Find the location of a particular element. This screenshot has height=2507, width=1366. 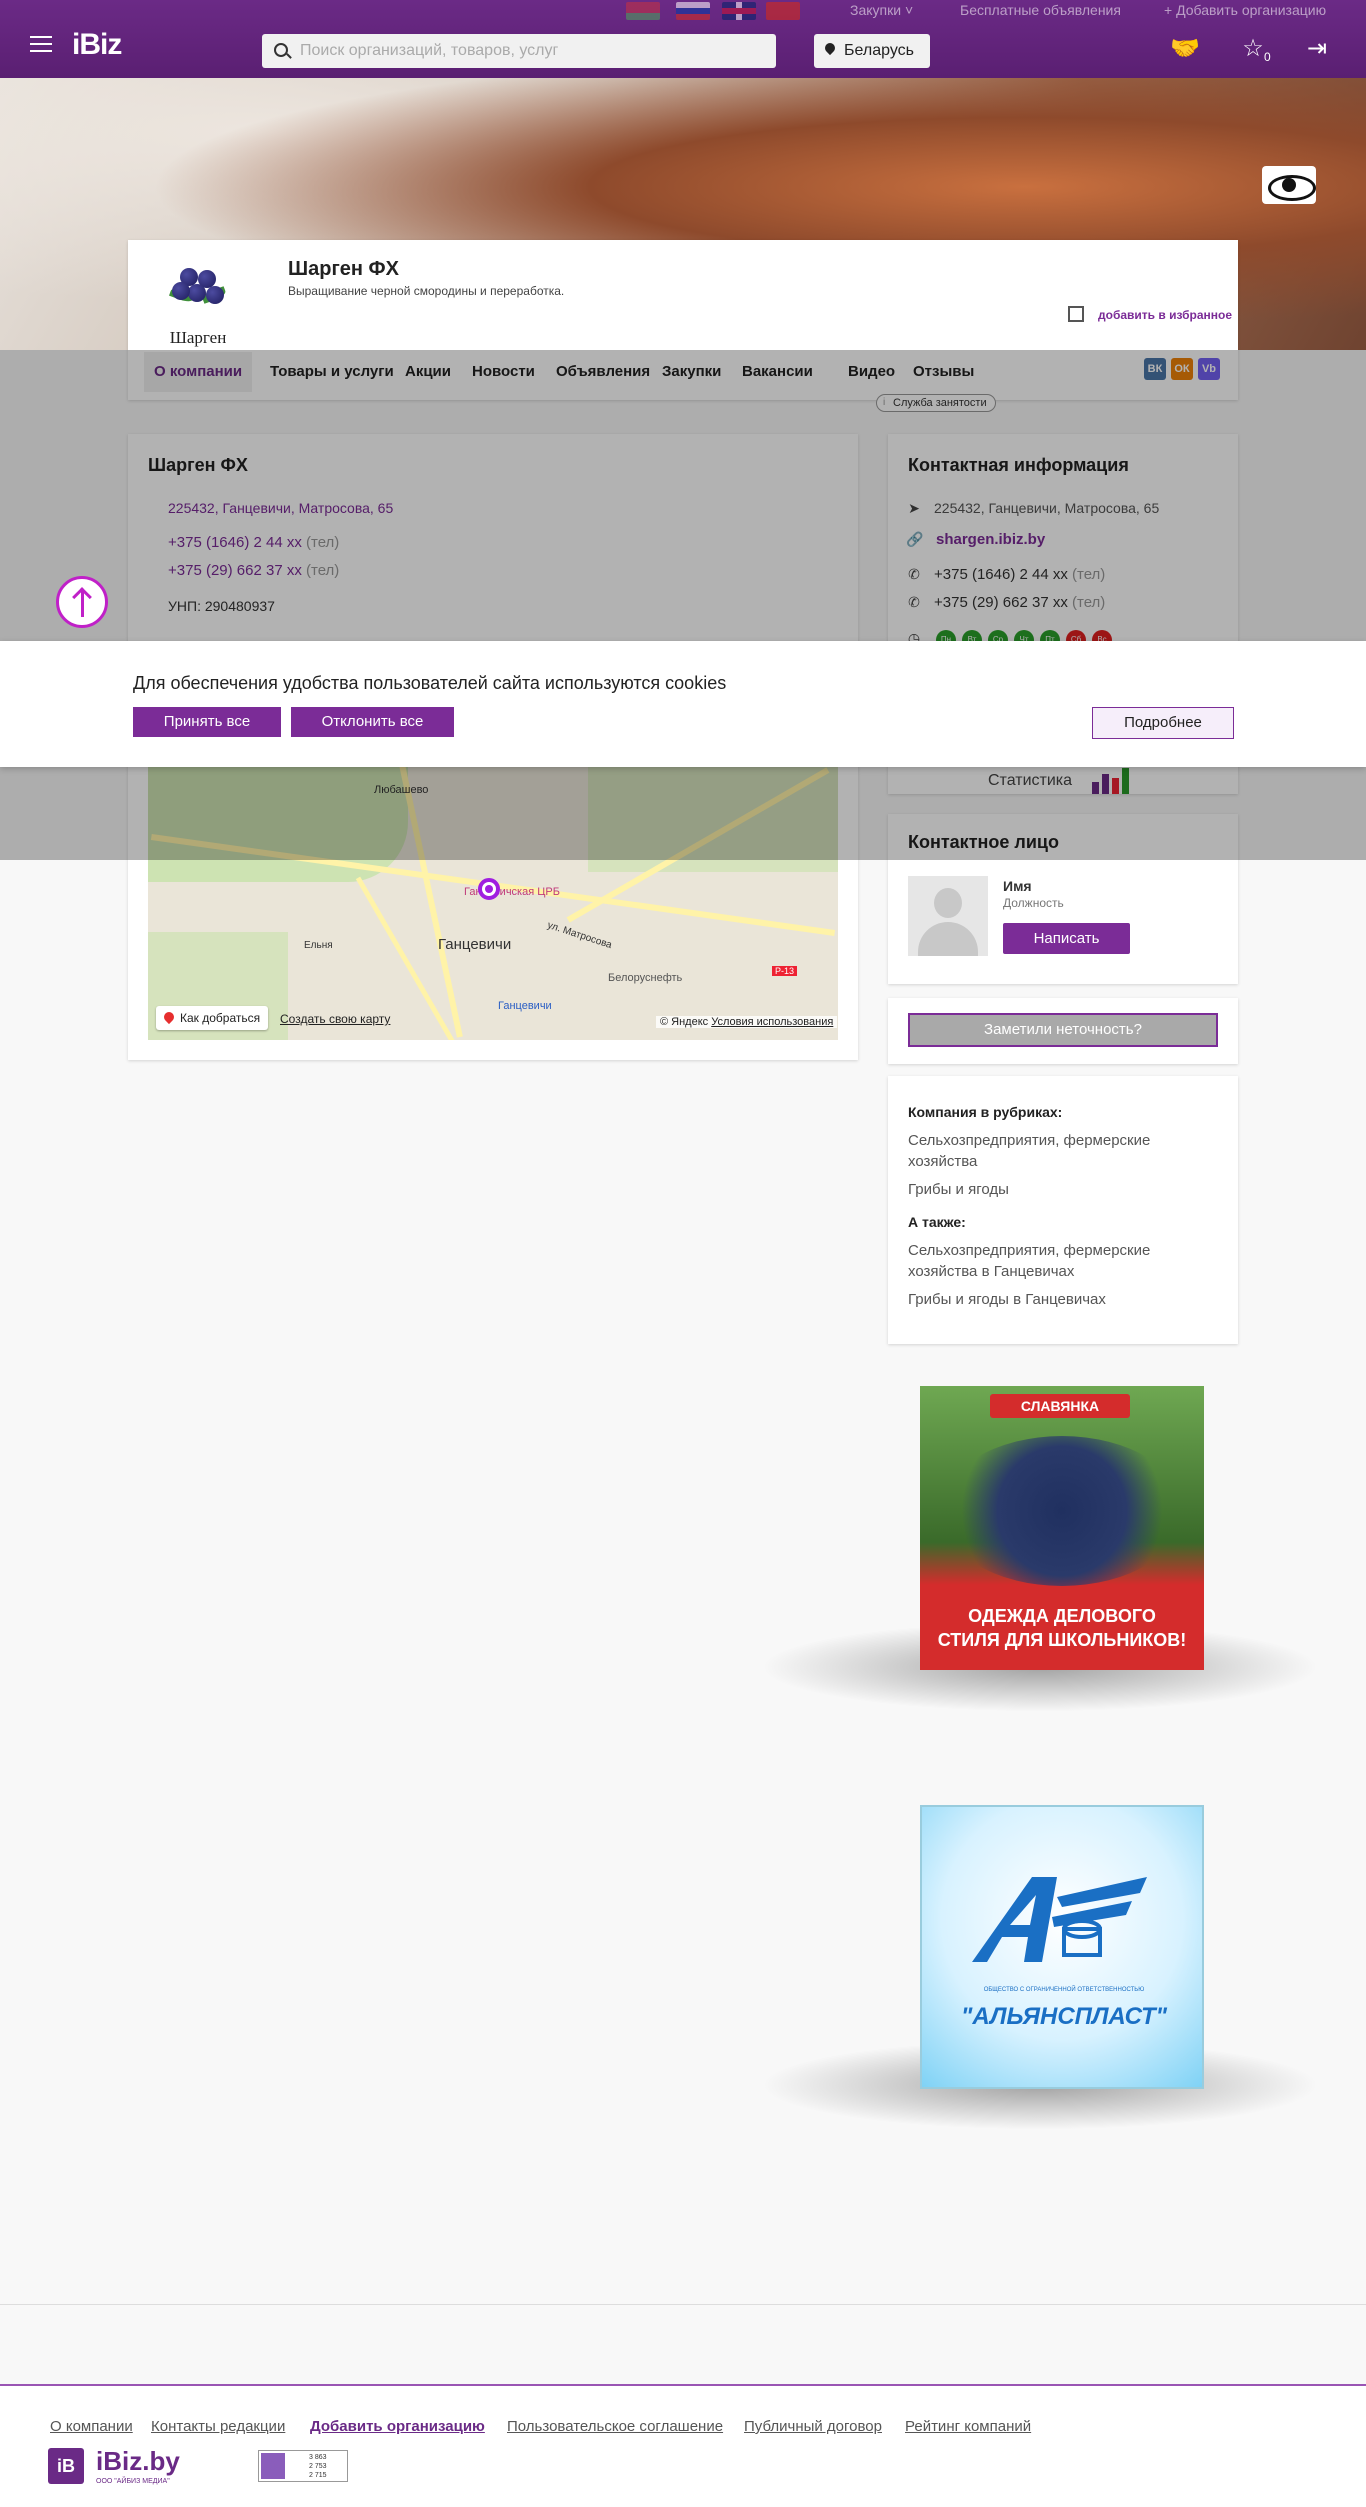

map-copy-text: © Яндекс is located at coordinates (684, 1022).